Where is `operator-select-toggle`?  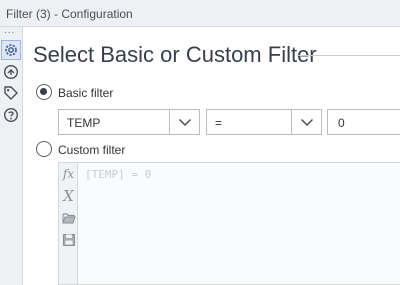
operator-select-toggle is located at coordinates (306, 122).